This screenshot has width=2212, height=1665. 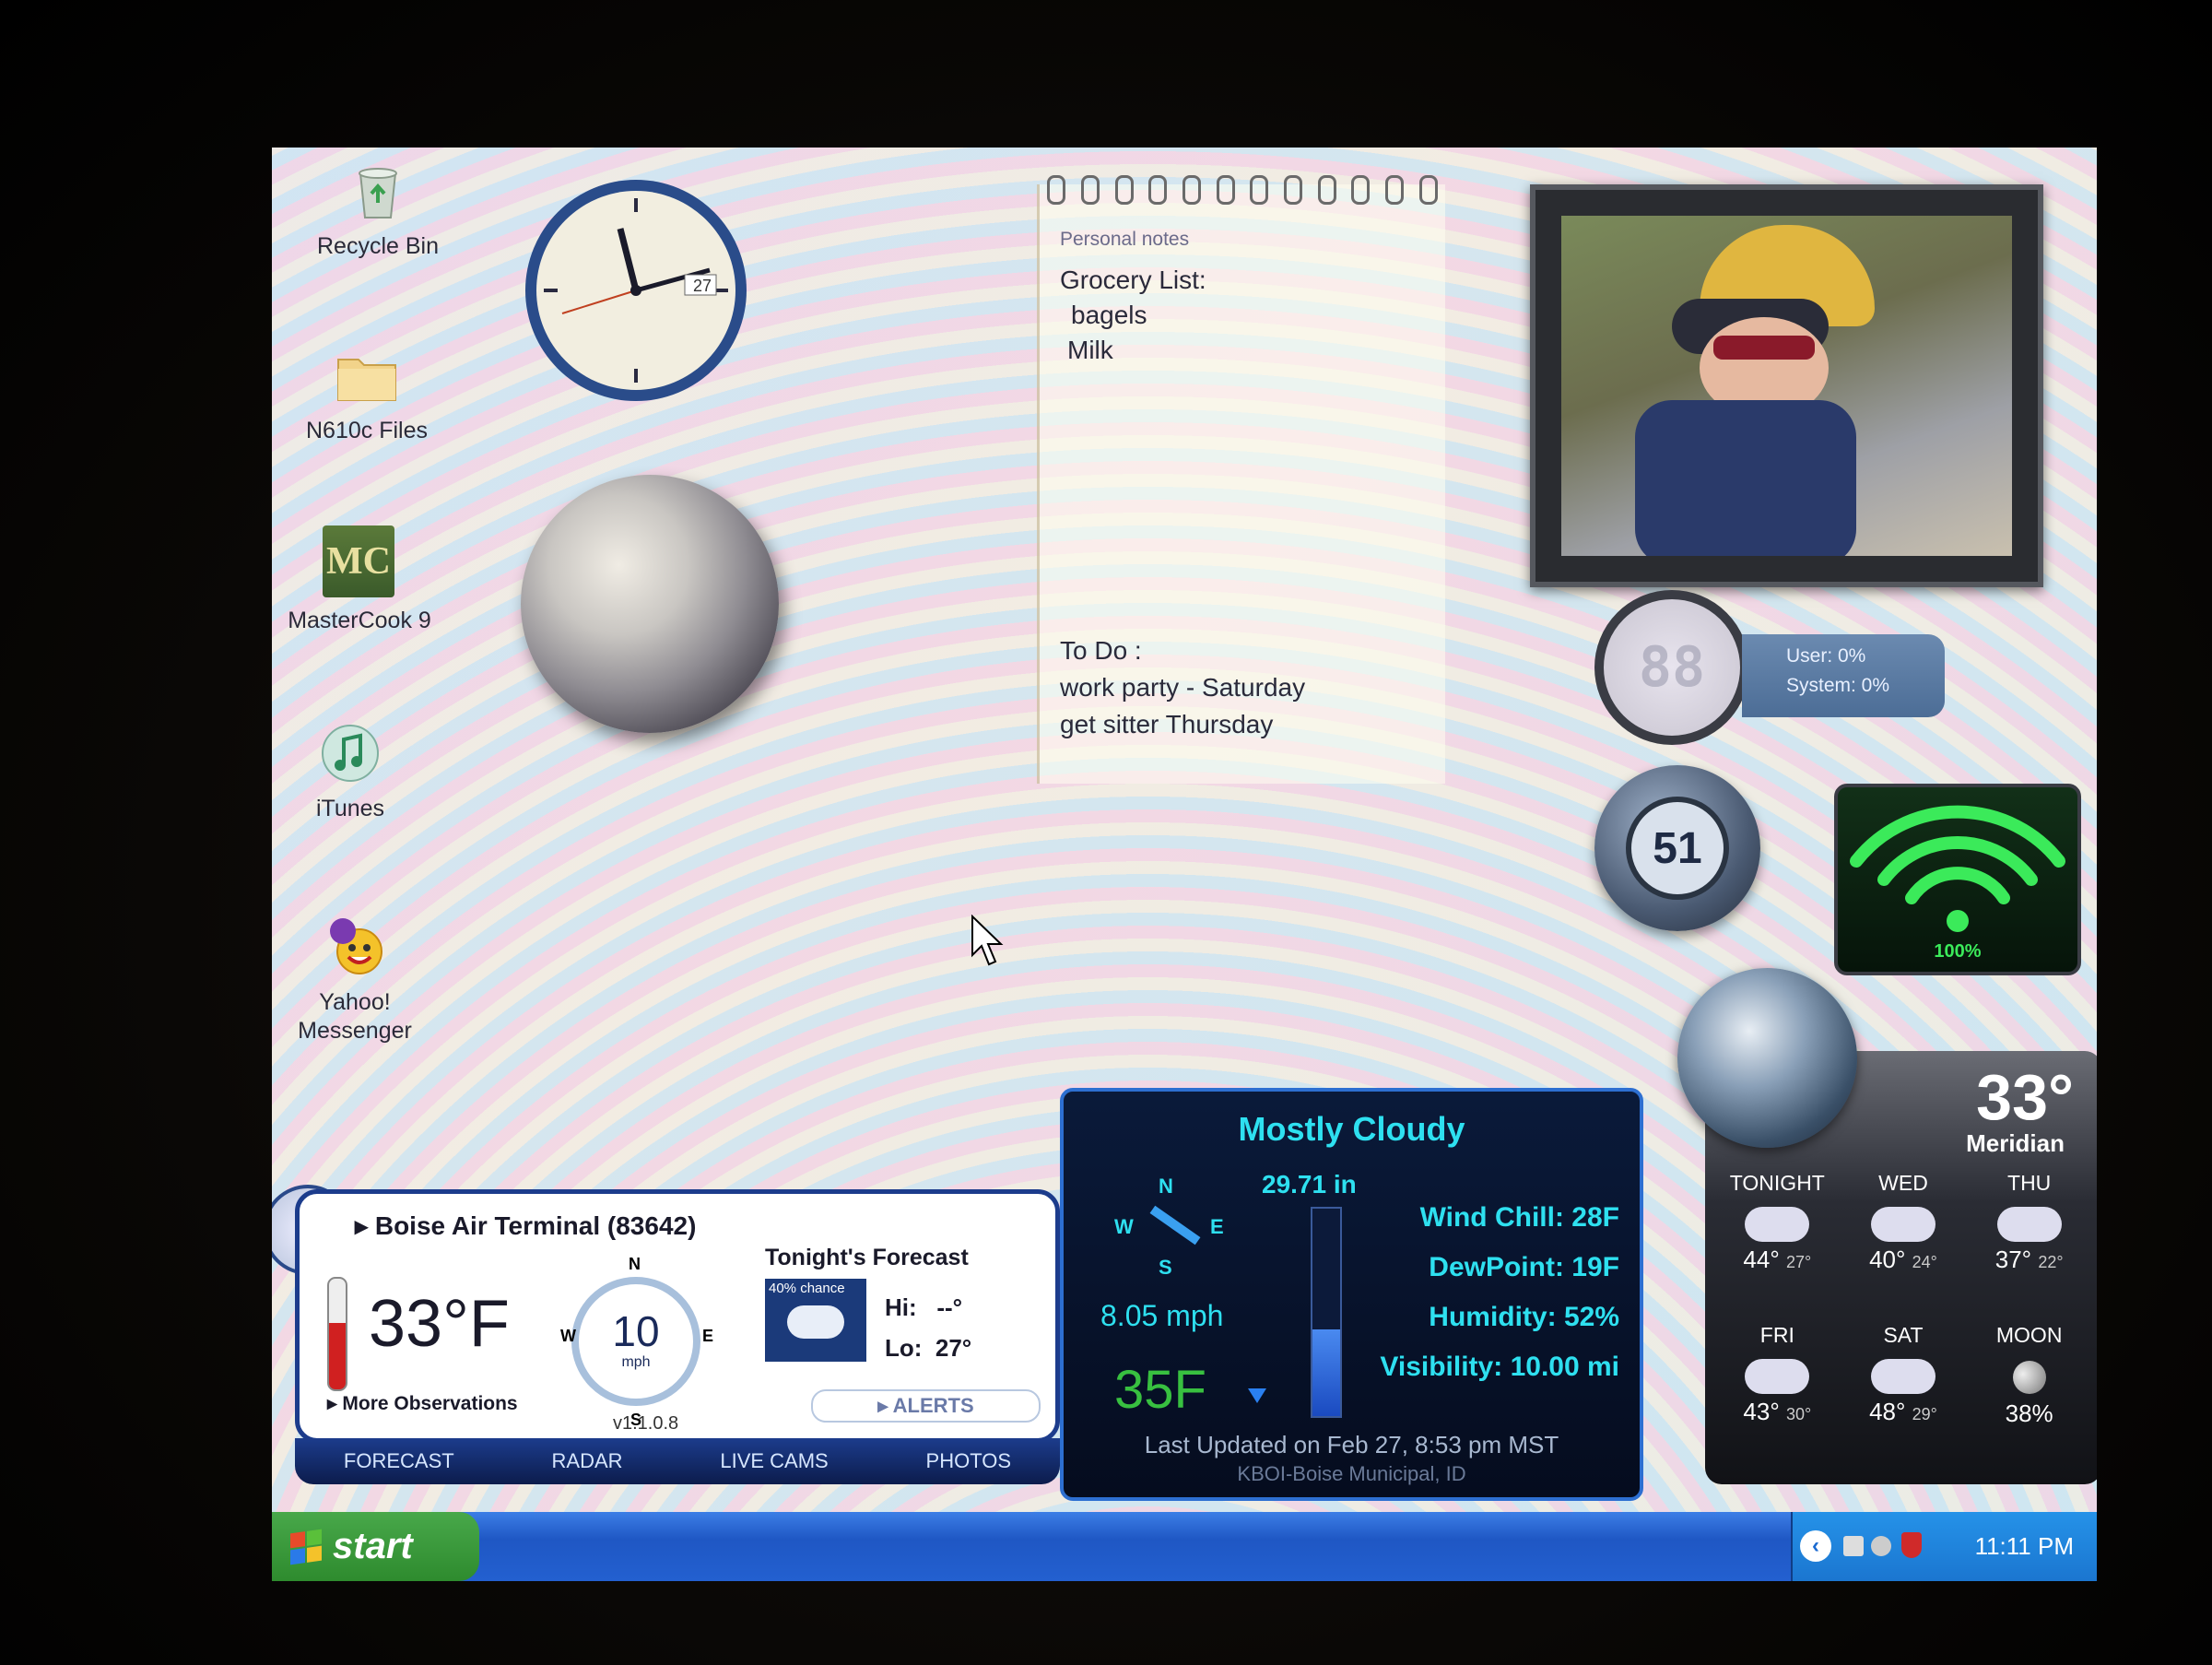 I want to click on forecast-day: SAT 48° 29°, so click(x=1904, y=1399).